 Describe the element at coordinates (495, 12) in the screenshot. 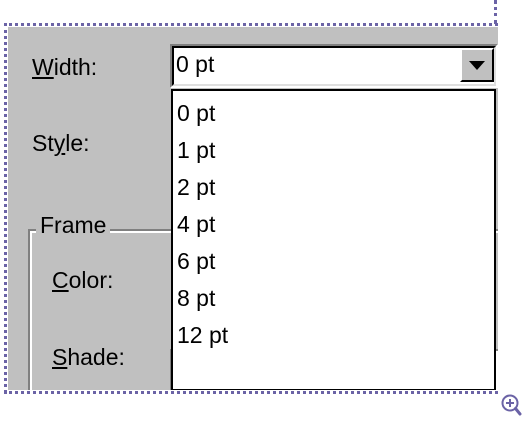

I see `selection-border-right-tail` at that location.